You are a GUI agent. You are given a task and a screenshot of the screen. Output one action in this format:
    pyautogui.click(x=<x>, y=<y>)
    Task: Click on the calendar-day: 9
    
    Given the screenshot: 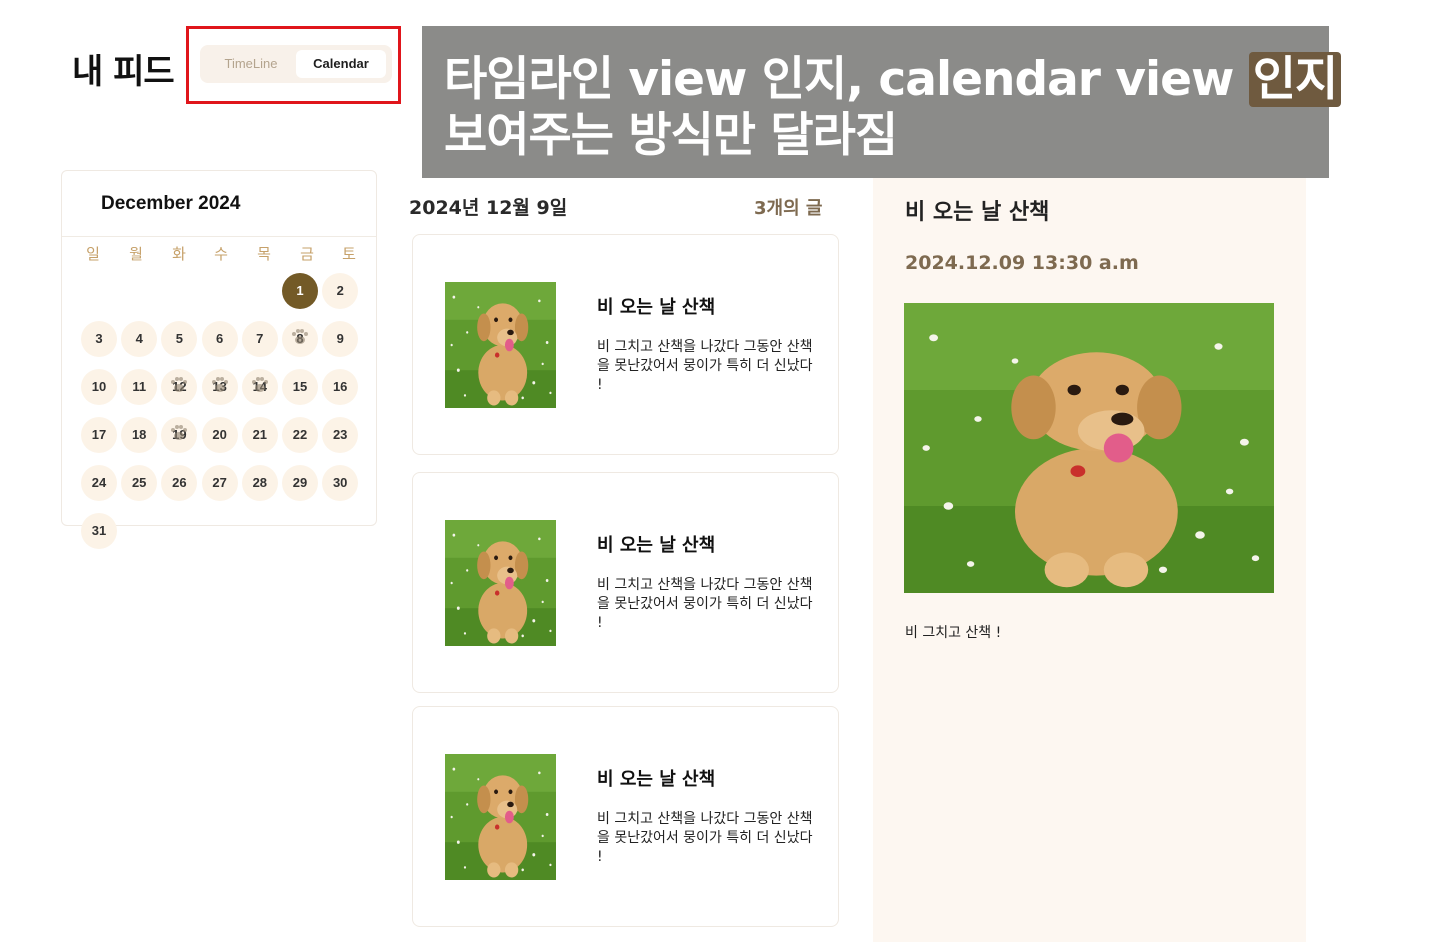 What is the action you would take?
    pyautogui.click(x=340, y=339)
    